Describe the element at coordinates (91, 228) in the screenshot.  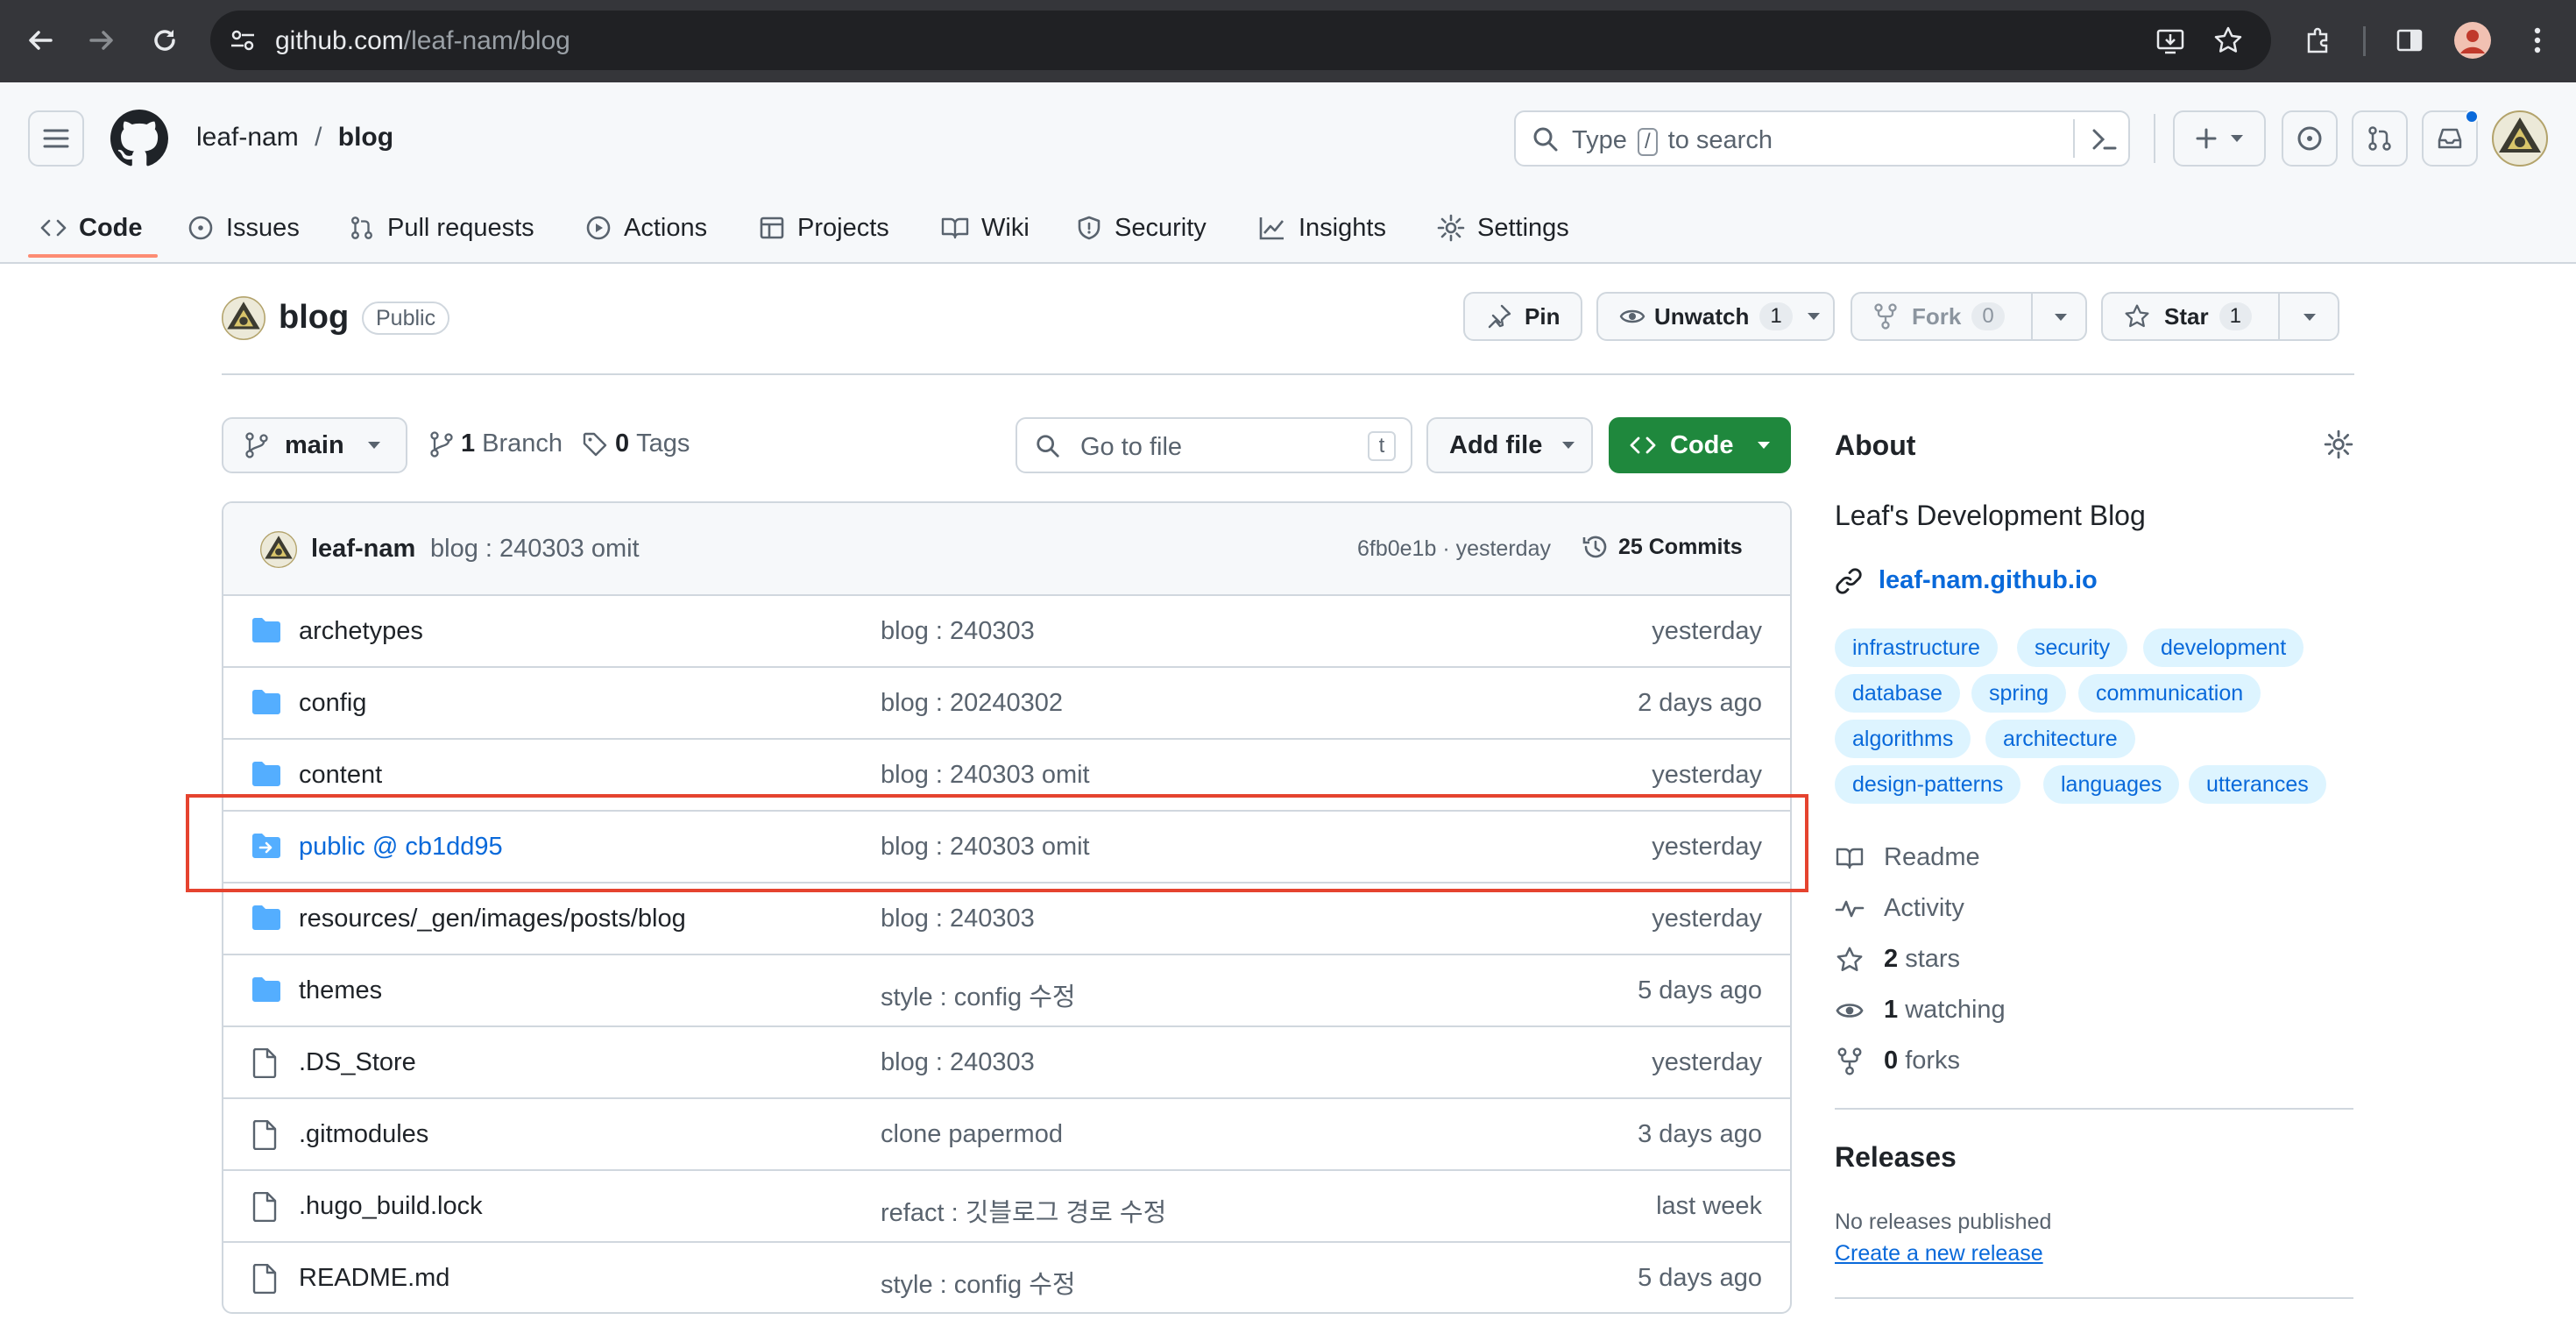
I see `tab-code: Code` at that location.